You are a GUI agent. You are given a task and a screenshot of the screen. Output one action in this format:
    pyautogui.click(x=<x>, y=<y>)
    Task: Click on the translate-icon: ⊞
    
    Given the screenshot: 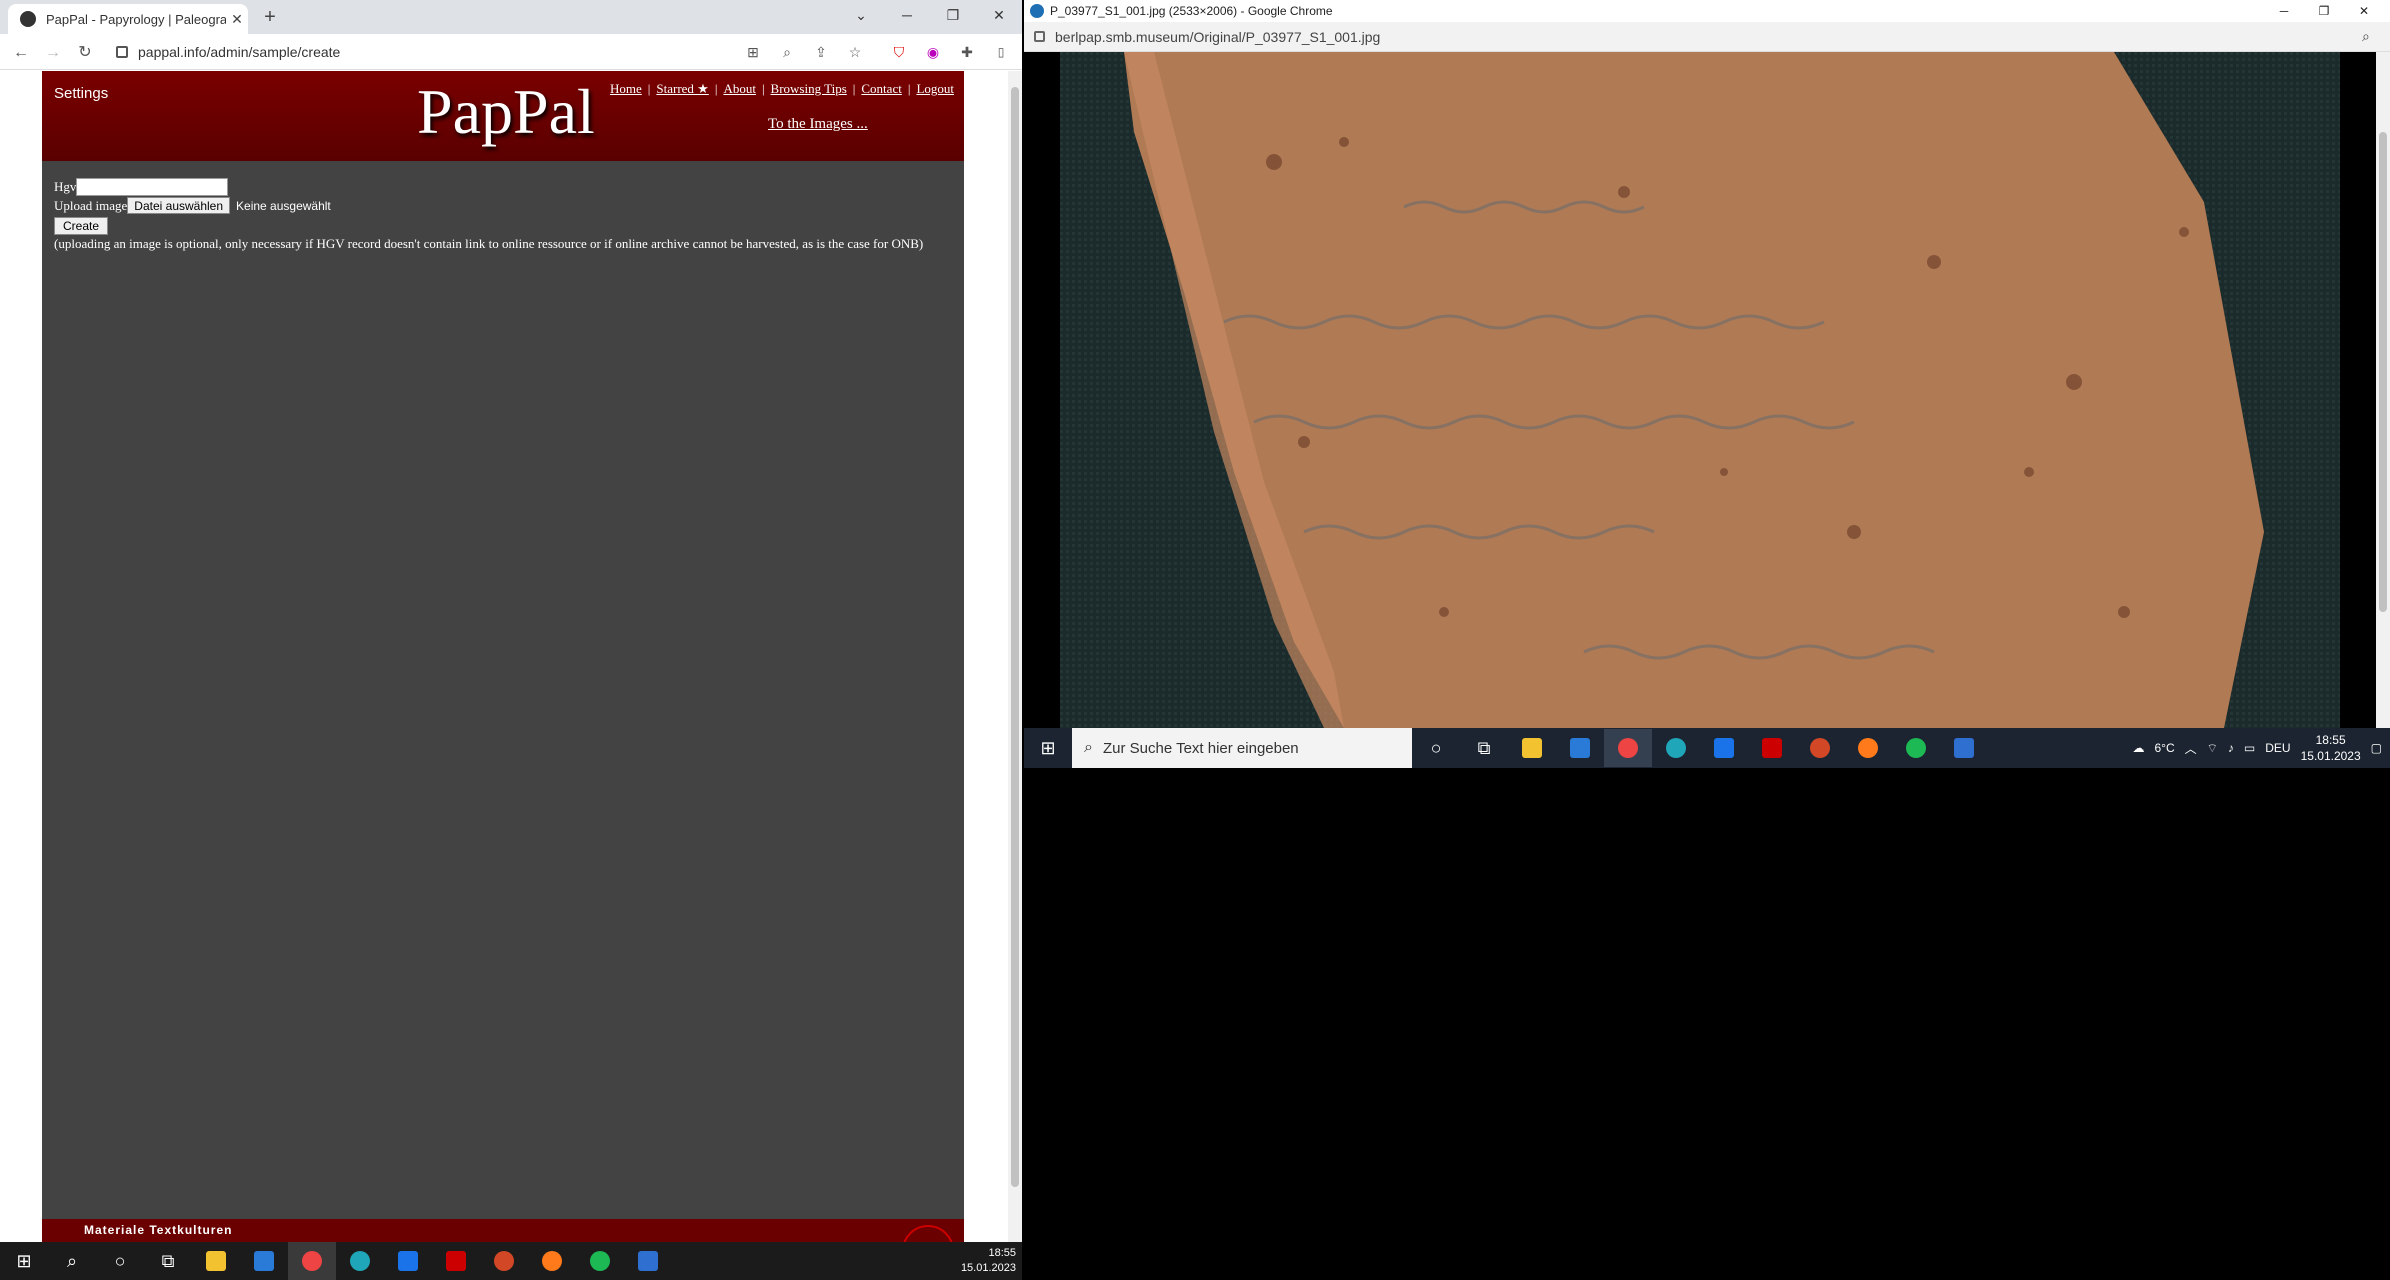 What is the action you would take?
    pyautogui.click(x=753, y=52)
    